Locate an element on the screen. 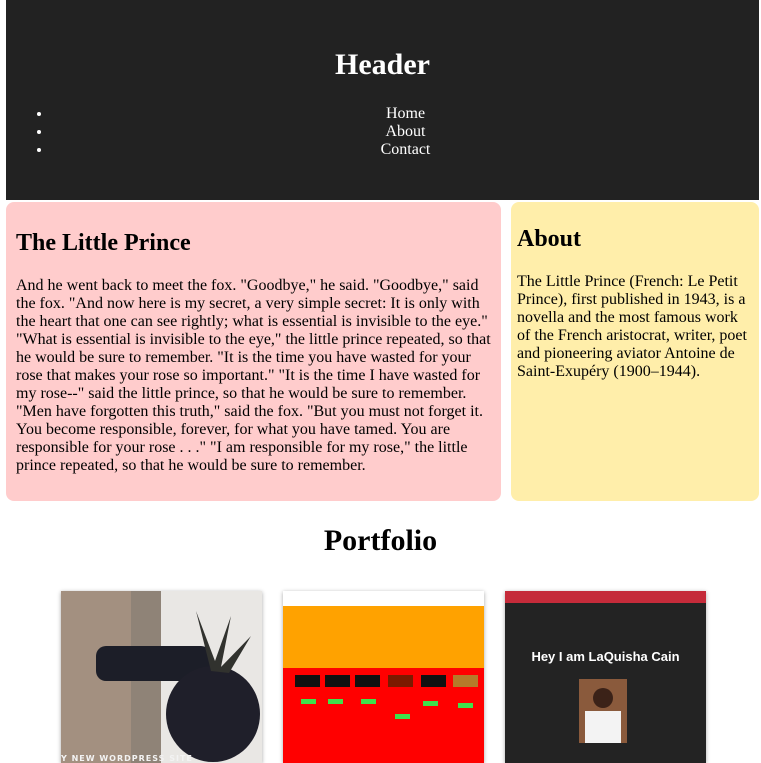 The width and height of the screenshot is (761, 763). nav-link-about: About is located at coordinates (406, 131).